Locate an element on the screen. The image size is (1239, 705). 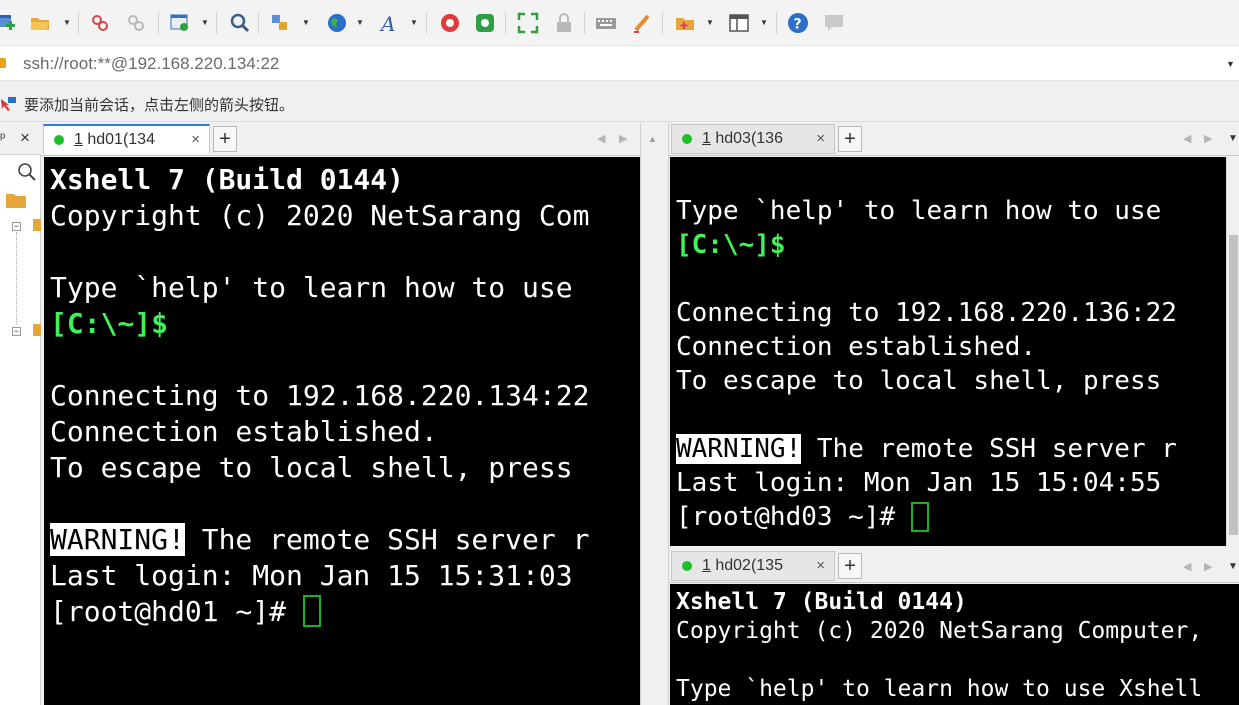
pin-icon: ᵖ is located at coordinates (2, 137).